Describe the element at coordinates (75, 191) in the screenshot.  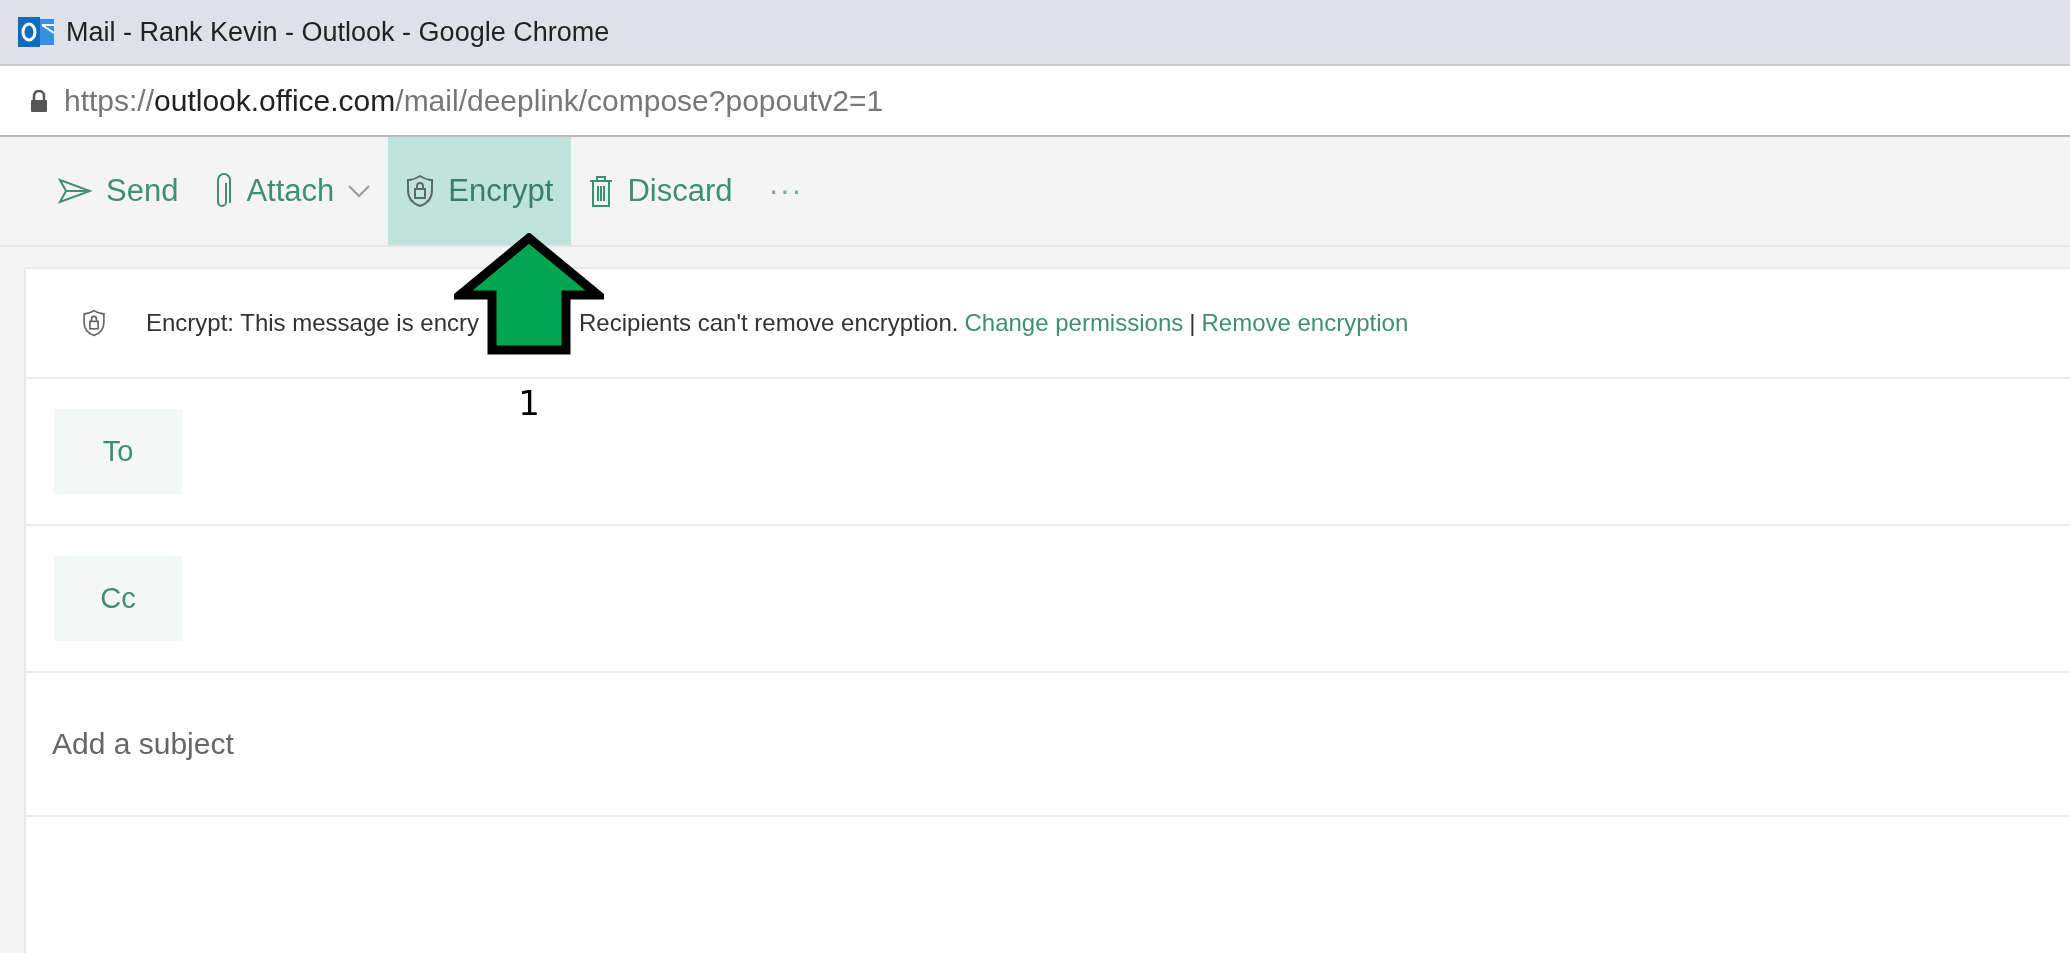
I see `send-icon` at that location.